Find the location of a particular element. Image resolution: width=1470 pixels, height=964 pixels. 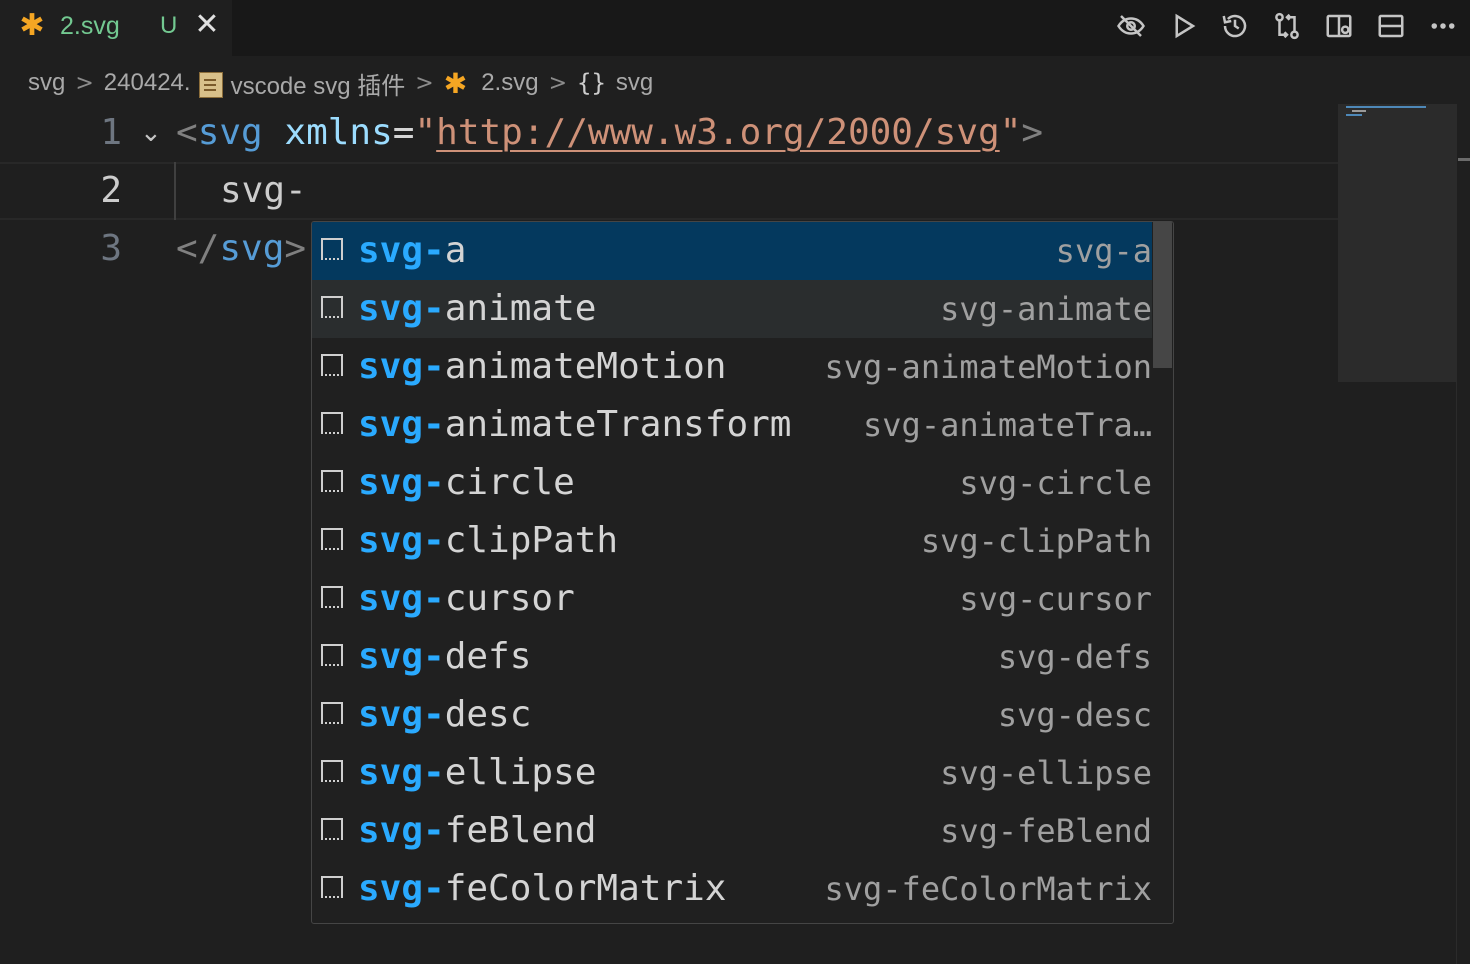

suggestion-item: svg-defs svg-defs is located at coordinates (732, 657).